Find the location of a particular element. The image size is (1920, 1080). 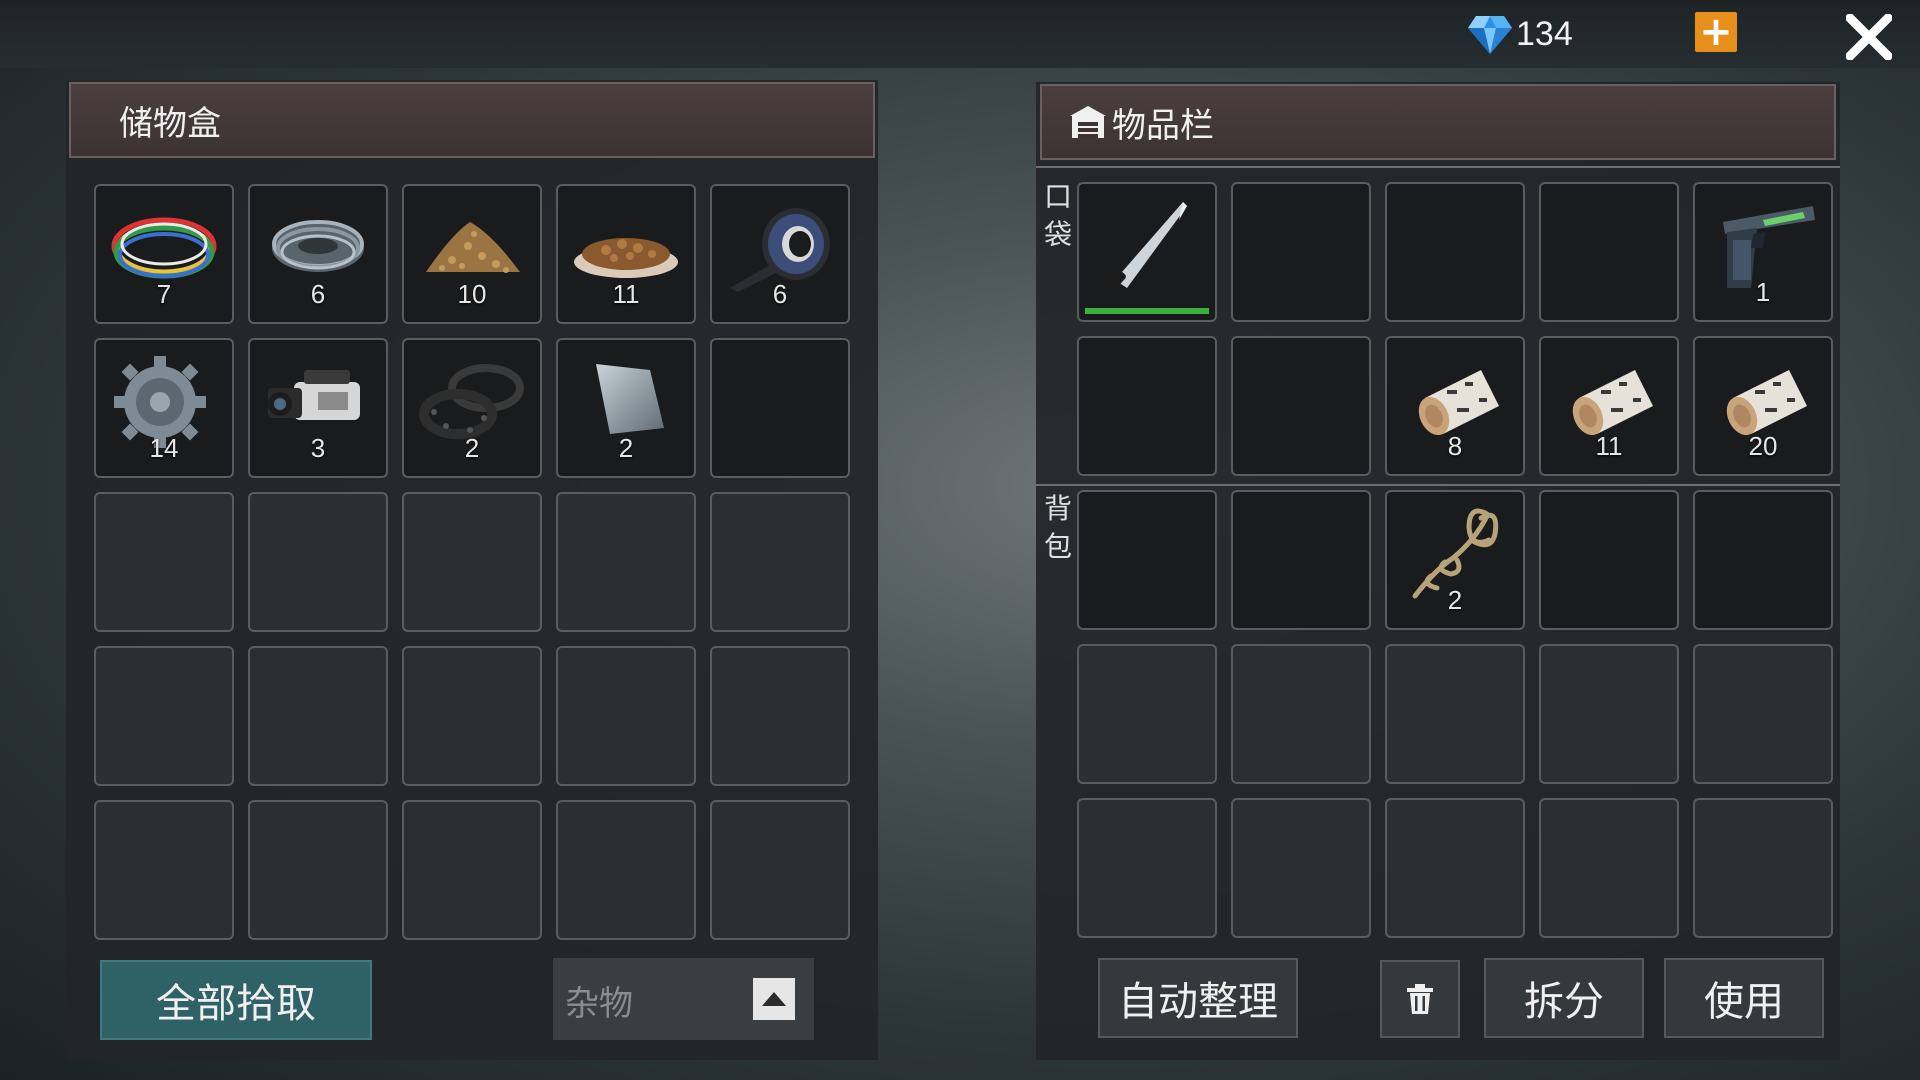

backpack-slot: 2 is located at coordinates (1455, 560).